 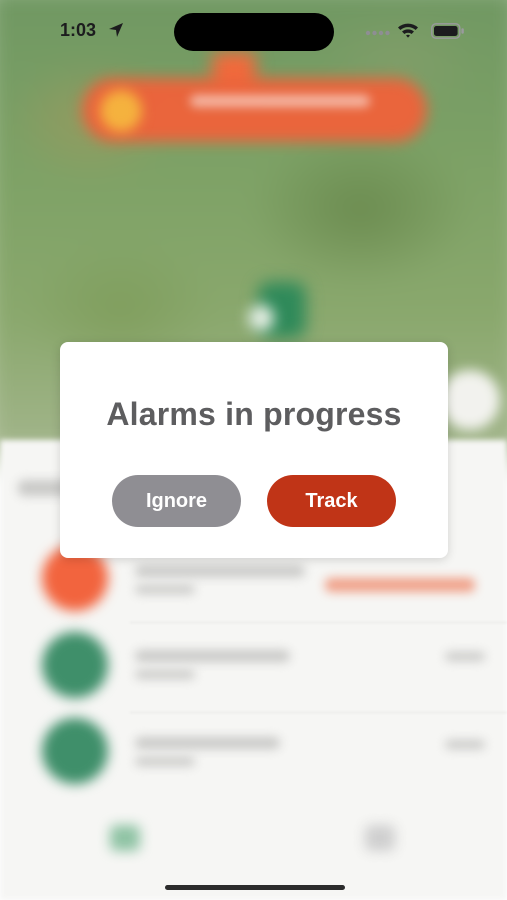 What do you see at coordinates (331, 501) in the screenshot?
I see `track-button: Track` at bounding box center [331, 501].